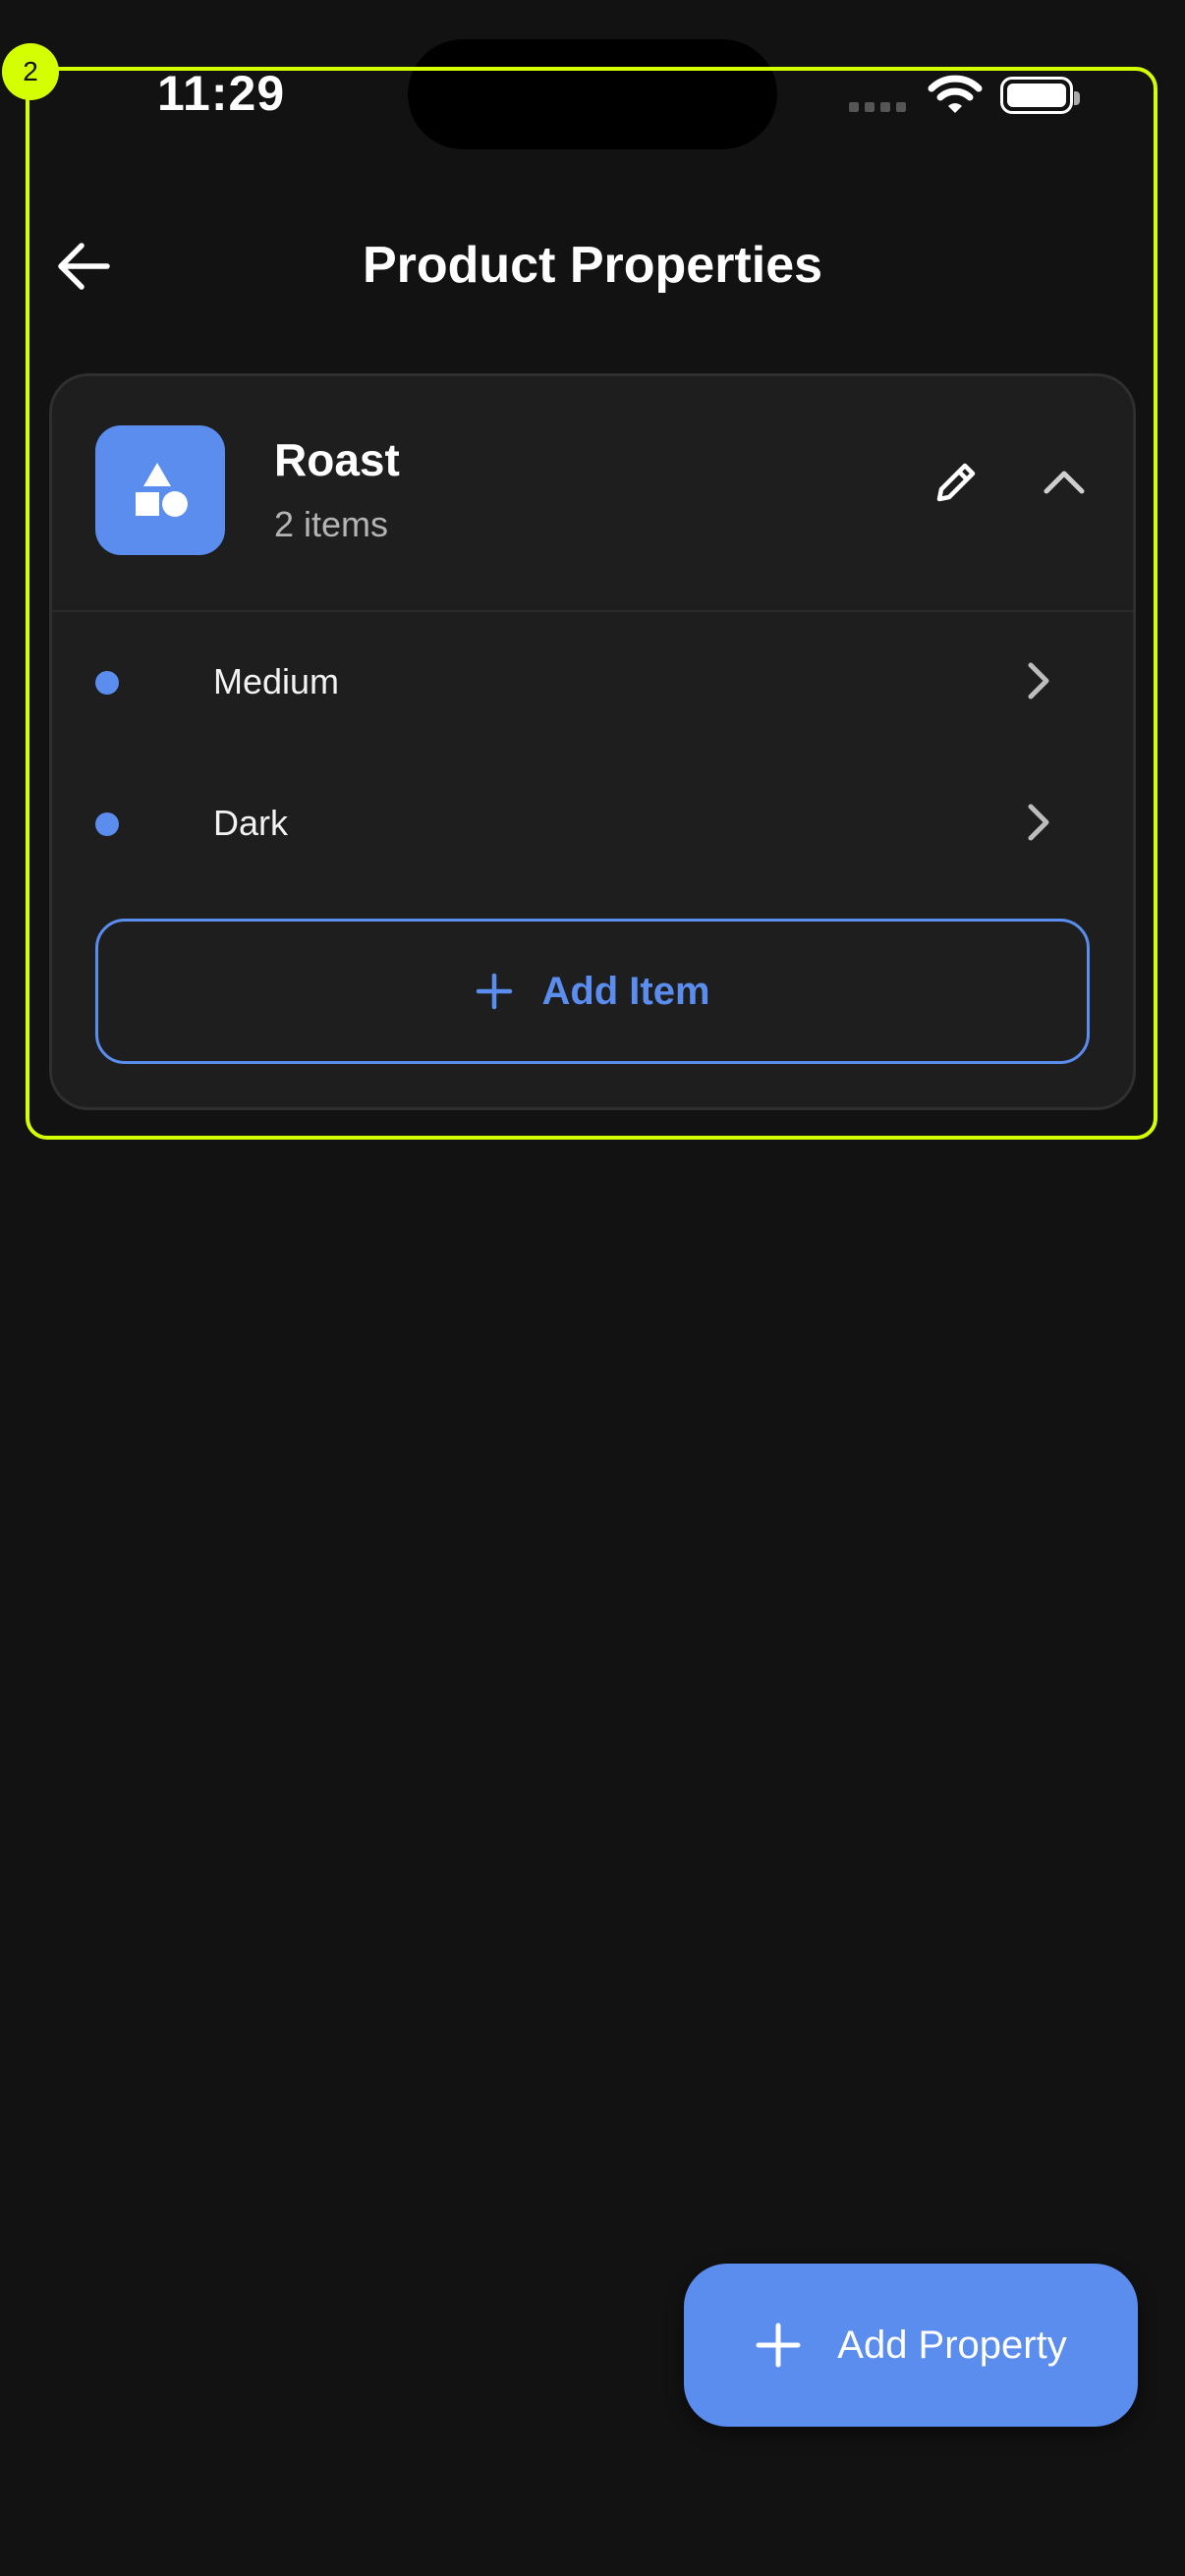 The height and width of the screenshot is (2576, 1185). I want to click on annotation-badge: 2, so click(31, 71).